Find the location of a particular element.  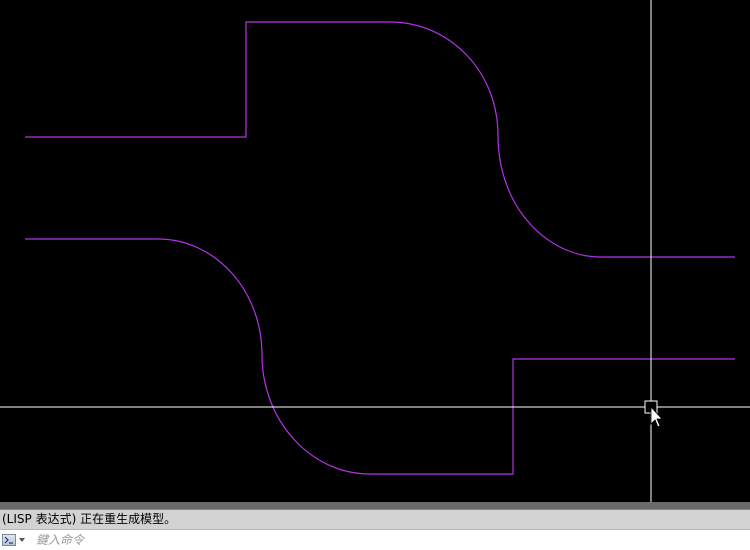

command-line-grip is located at coordinates (375, 506).